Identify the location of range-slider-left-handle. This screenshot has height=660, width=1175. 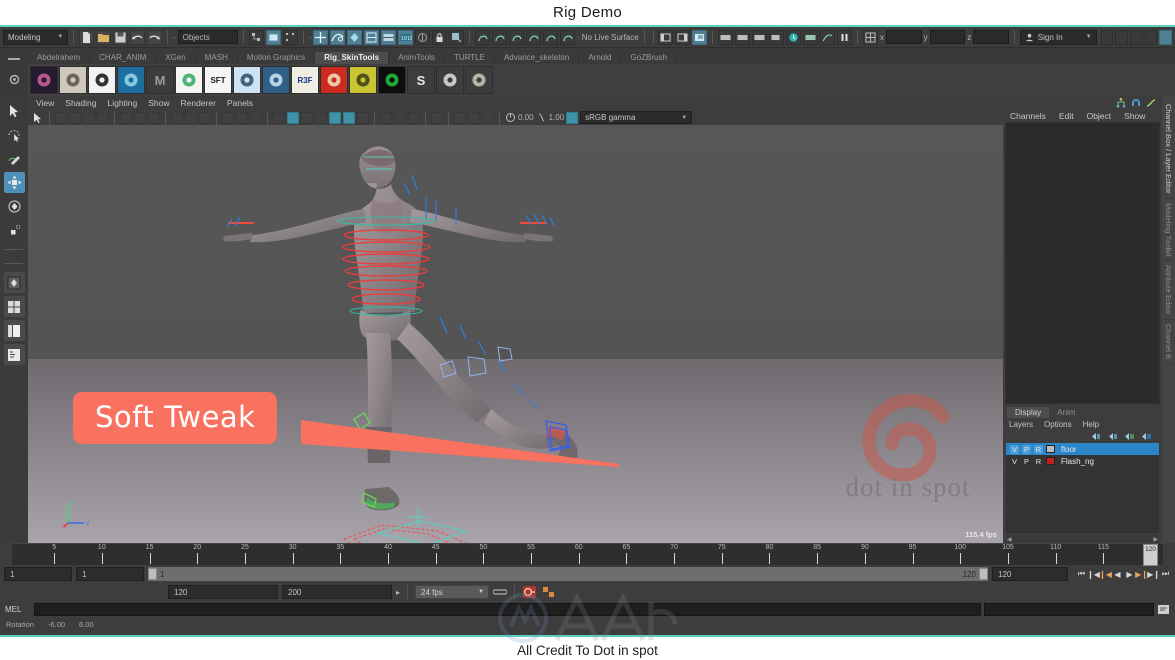
(152, 574).